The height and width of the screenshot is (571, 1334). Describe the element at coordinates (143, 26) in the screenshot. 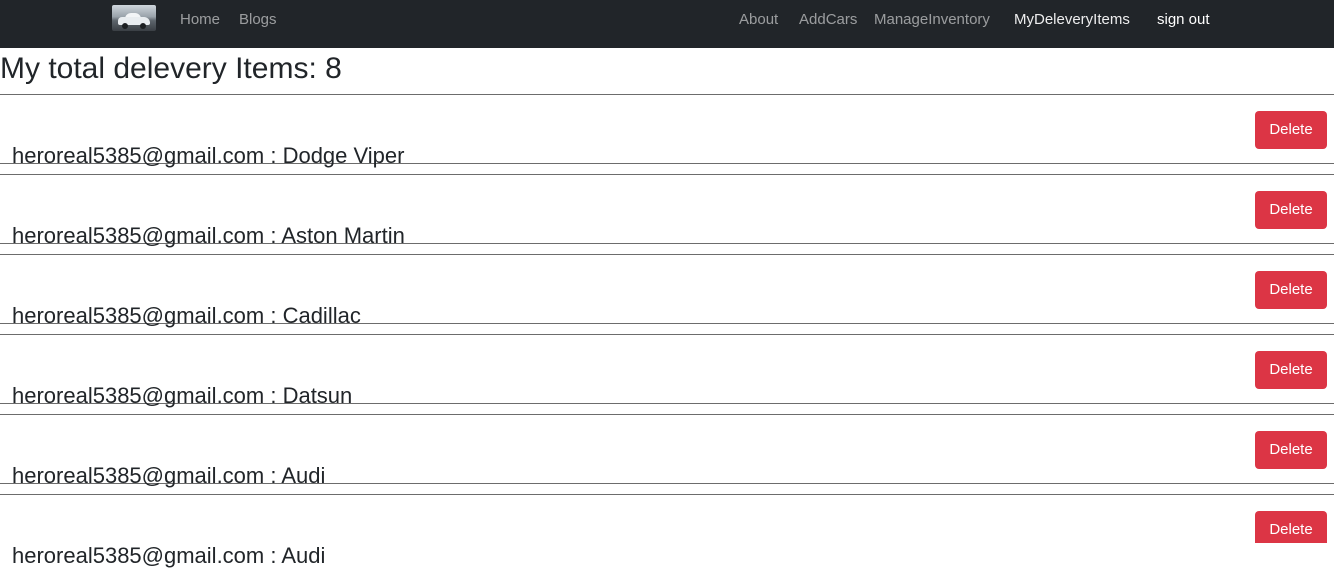

I see `car-logo-wheel-rear` at that location.